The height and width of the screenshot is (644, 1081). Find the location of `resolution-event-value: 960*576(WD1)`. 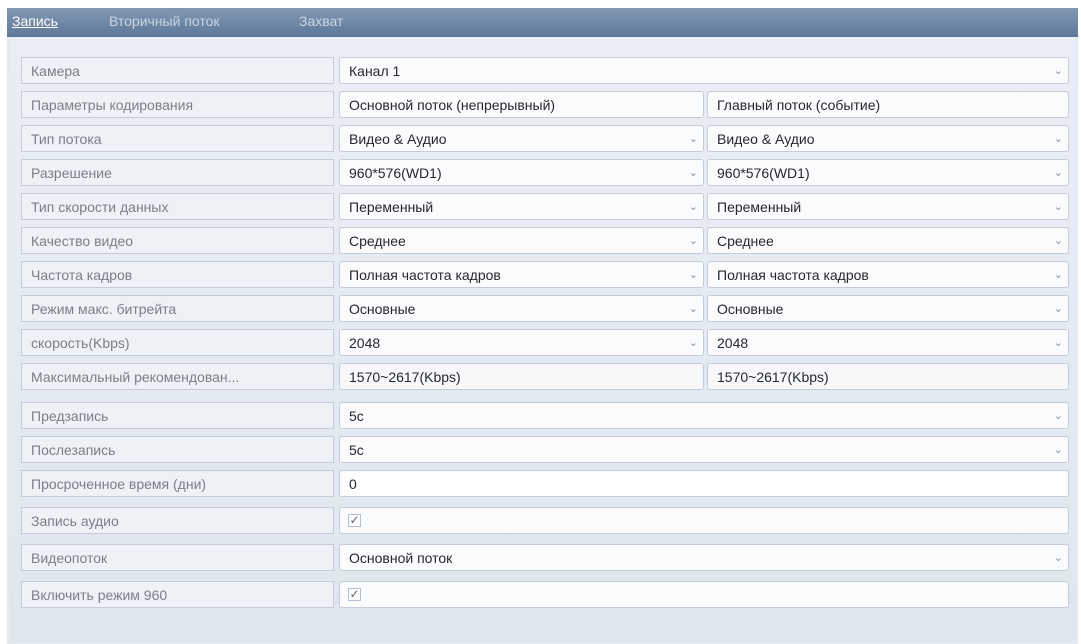

resolution-event-value: 960*576(WD1) is located at coordinates (763, 173).